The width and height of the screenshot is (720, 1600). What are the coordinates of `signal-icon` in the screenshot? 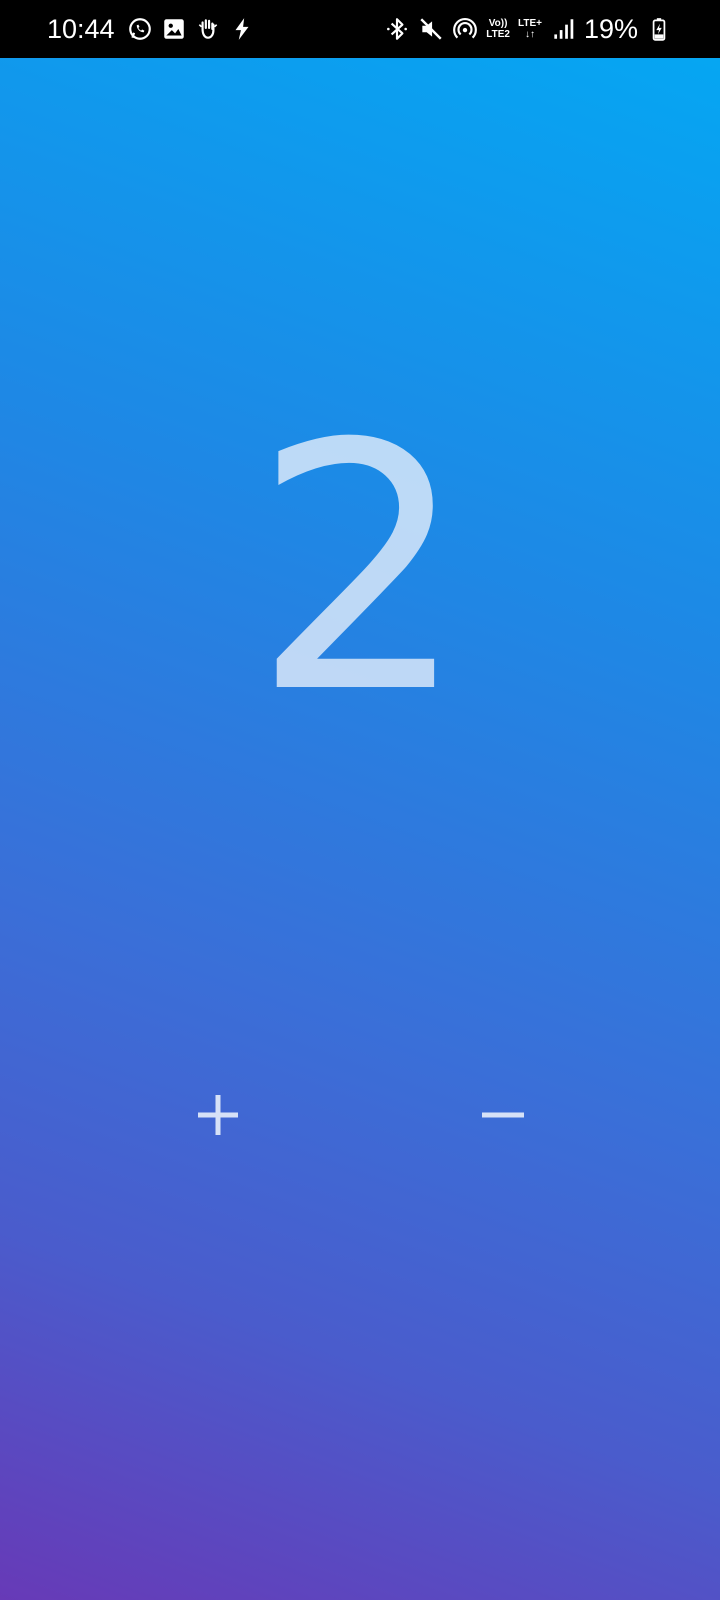 It's located at (563, 29).